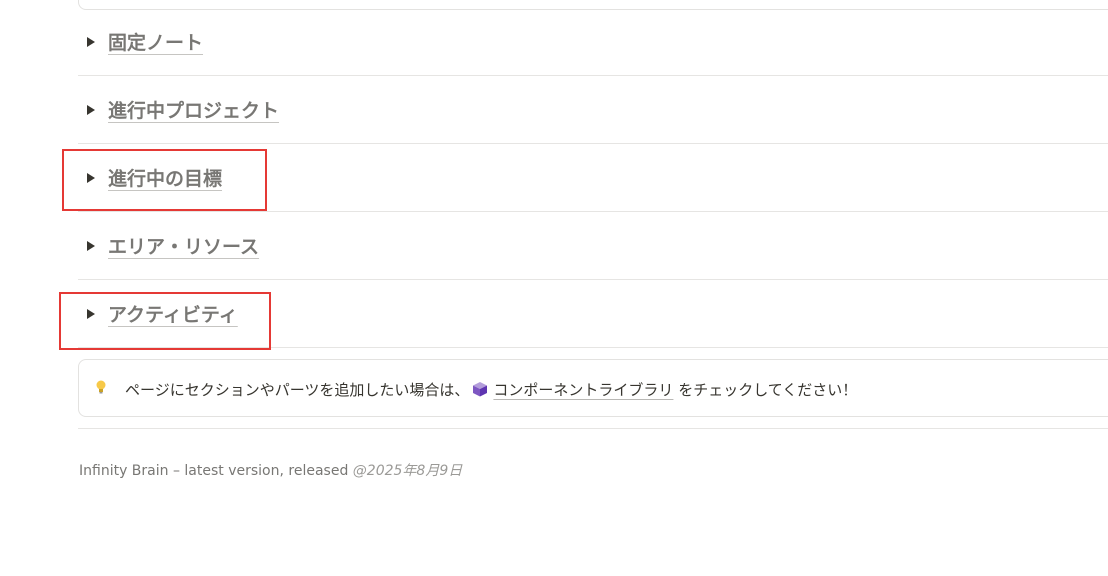 Image resolution: width=1108 pixels, height=576 pixels. Describe the element at coordinates (297, 390) in the screenshot. I see `callout-text: ページにセクションやパーツを追加したい場合は、` at that location.